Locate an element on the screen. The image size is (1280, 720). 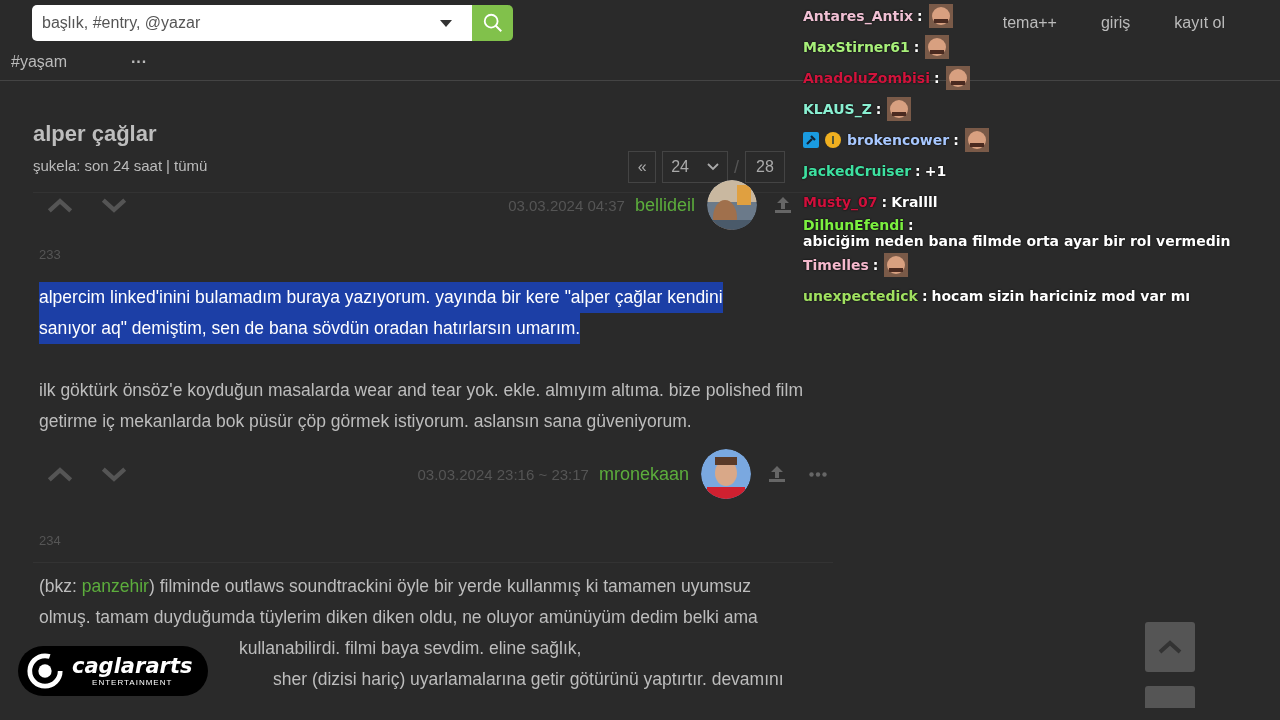
page-select: 24 is located at coordinates (695, 167).